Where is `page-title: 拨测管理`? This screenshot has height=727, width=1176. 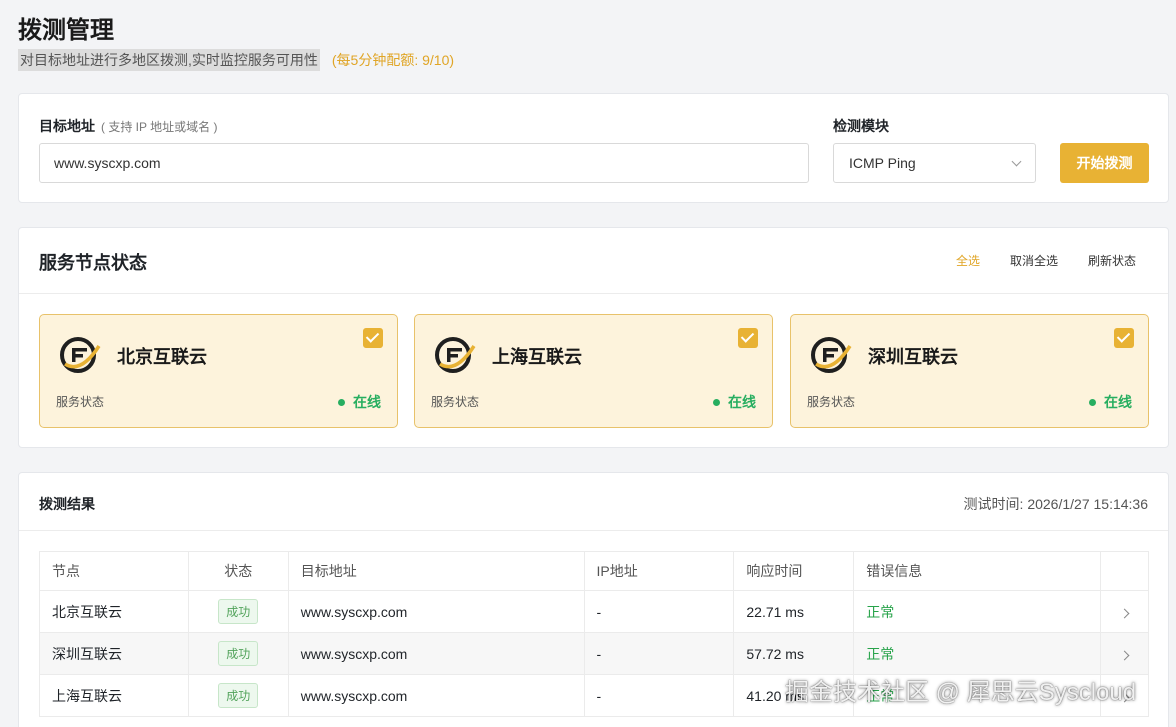 page-title: 拨测管理 is located at coordinates (66, 30).